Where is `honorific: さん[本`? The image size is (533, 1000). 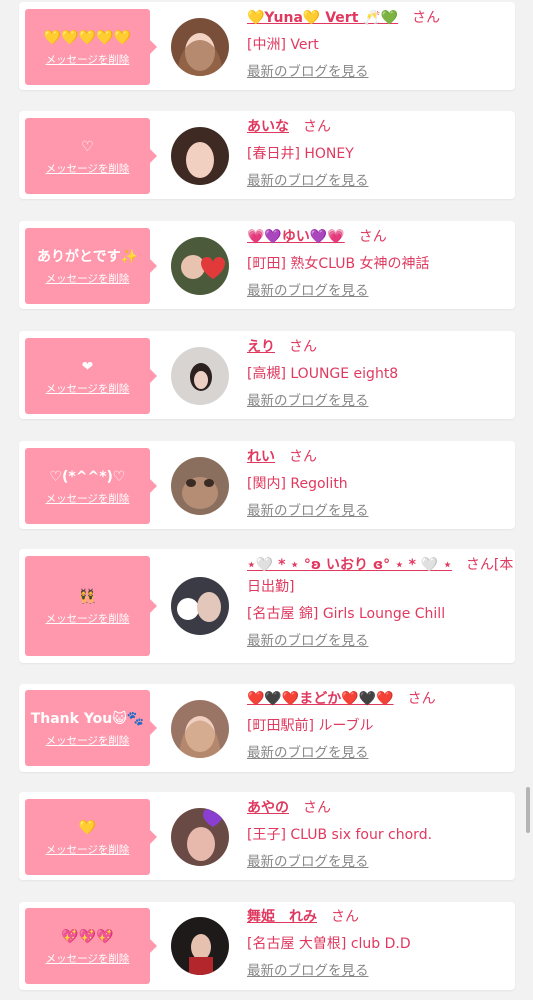
honorific: さん[本 is located at coordinates (489, 565).